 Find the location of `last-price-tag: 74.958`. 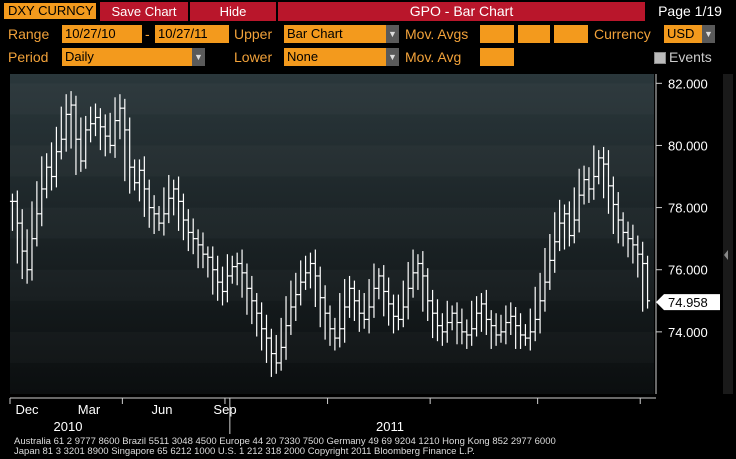

last-price-tag: 74.958 is located at coordinates (688, 302).